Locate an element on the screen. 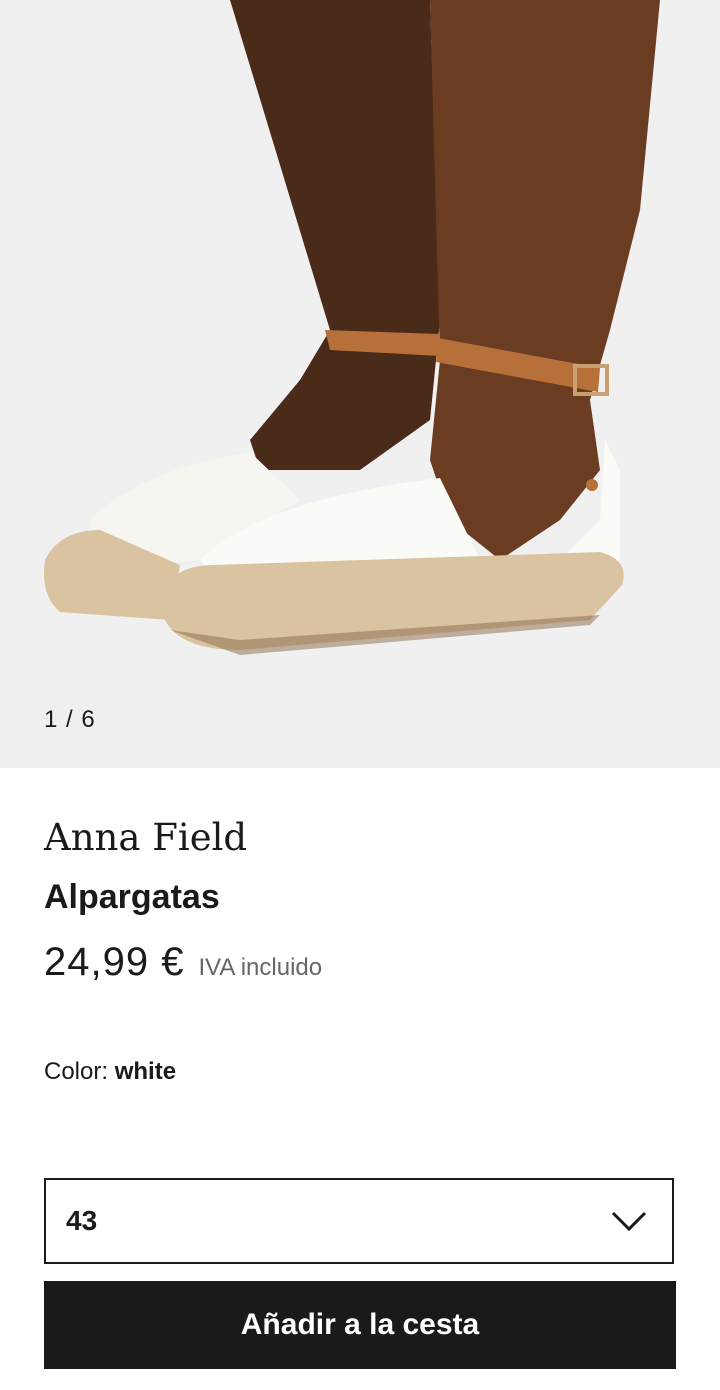 The height and width of the screenshot is (1390, 720). color-info: Color: white is located at coordinates (110, 1072).